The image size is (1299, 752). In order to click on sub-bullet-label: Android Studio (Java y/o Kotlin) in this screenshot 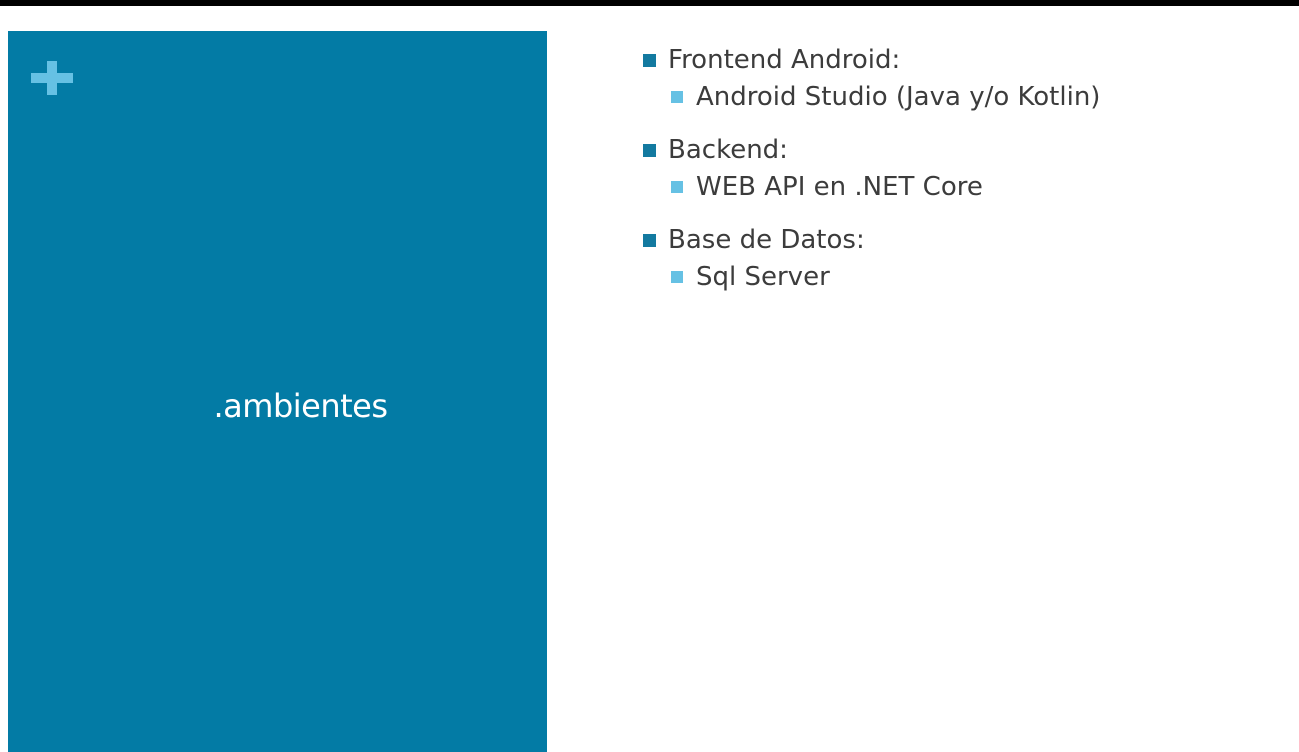, I will do `click(898, 97)`.